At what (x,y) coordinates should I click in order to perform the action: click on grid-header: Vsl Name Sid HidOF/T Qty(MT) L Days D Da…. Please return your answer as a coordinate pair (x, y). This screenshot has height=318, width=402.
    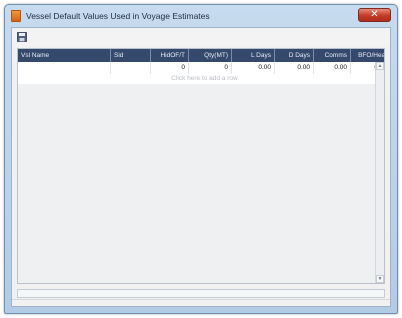
    Looking at the image, I should click on (201, 55).